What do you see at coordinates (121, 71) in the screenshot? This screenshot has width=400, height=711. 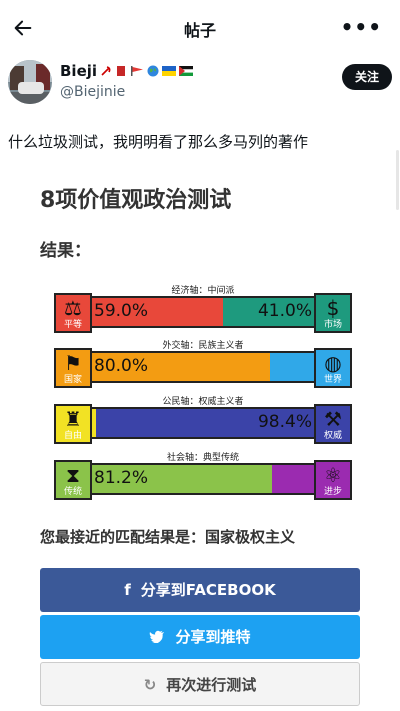 I see `red-book-icon` at bounding box center [121, 71].